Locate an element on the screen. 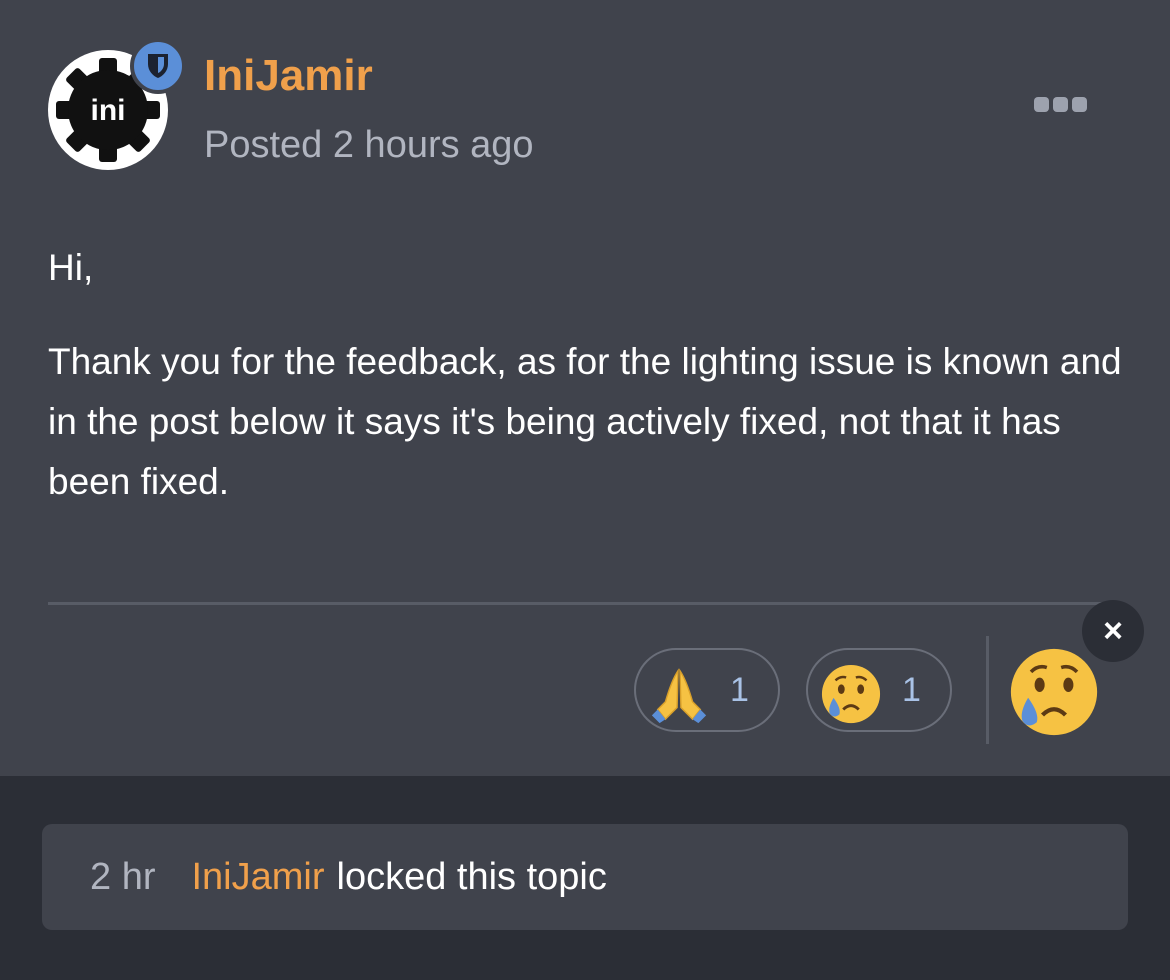  post-timestamp: Posted 2 hours ago is located at coordinates (369, 145).